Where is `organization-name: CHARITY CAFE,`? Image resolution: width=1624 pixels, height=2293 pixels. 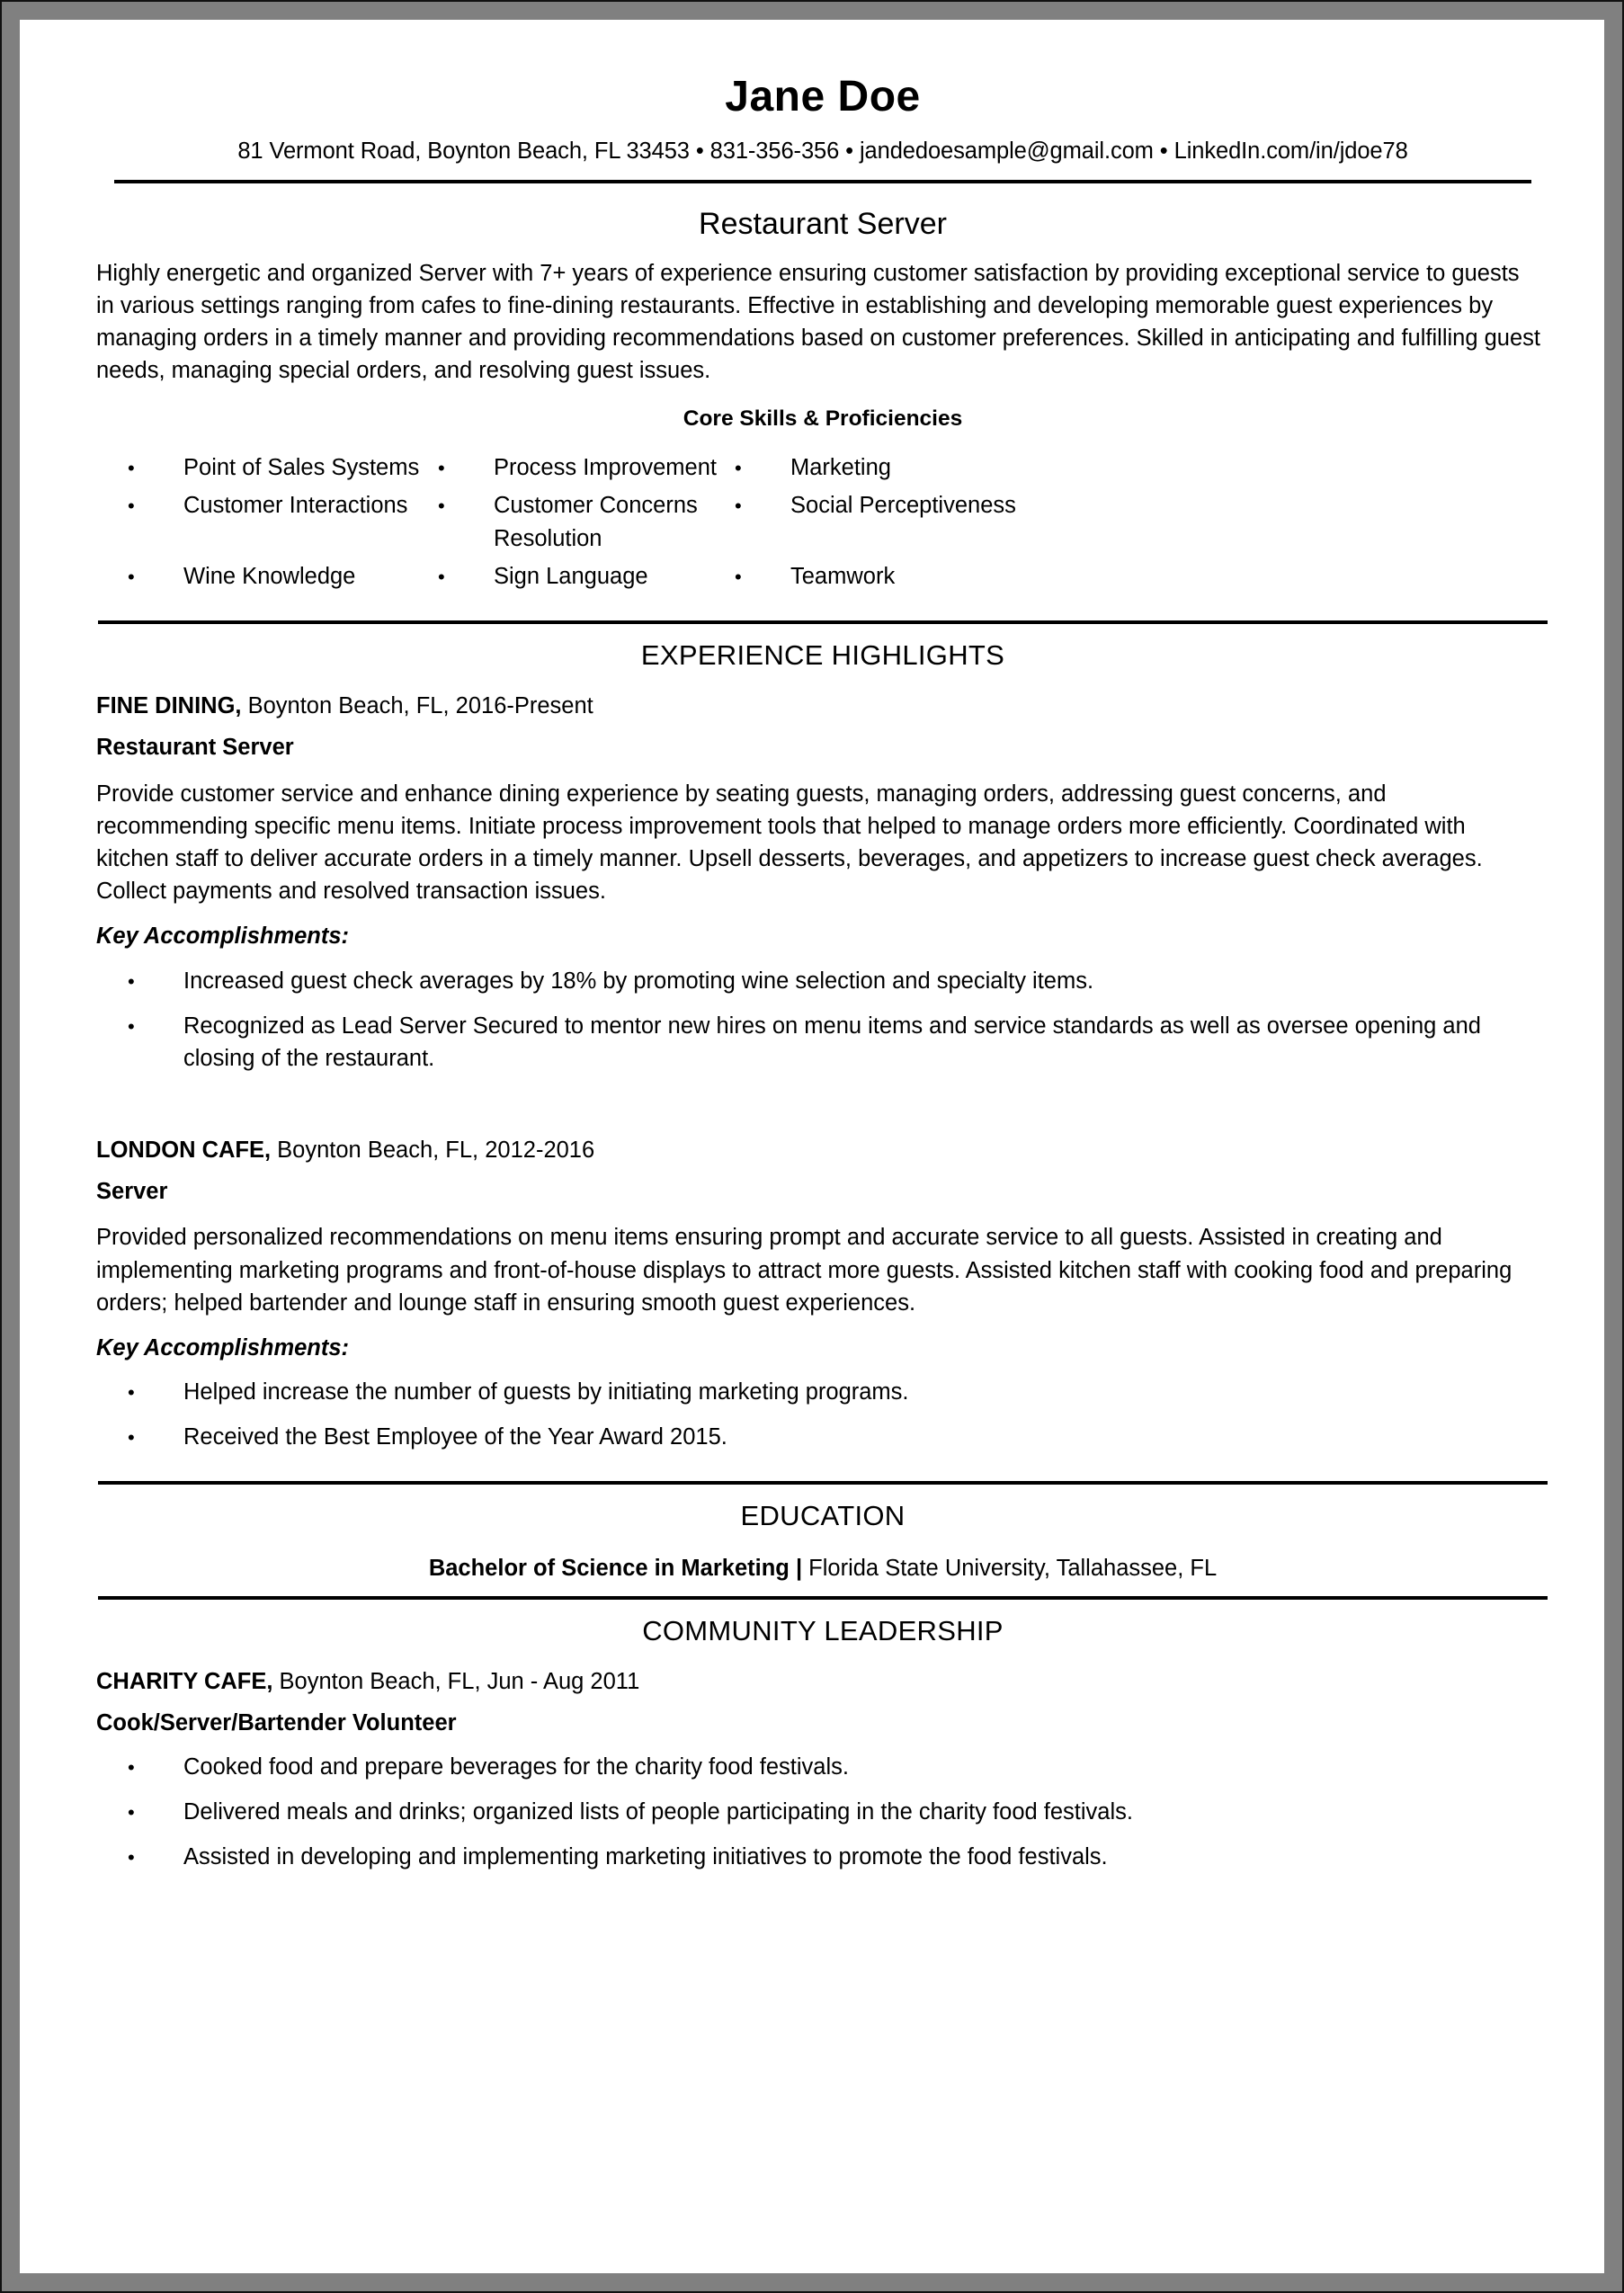 organization-name: CHARITY CAFE, is located at coordinates (184, 1681).